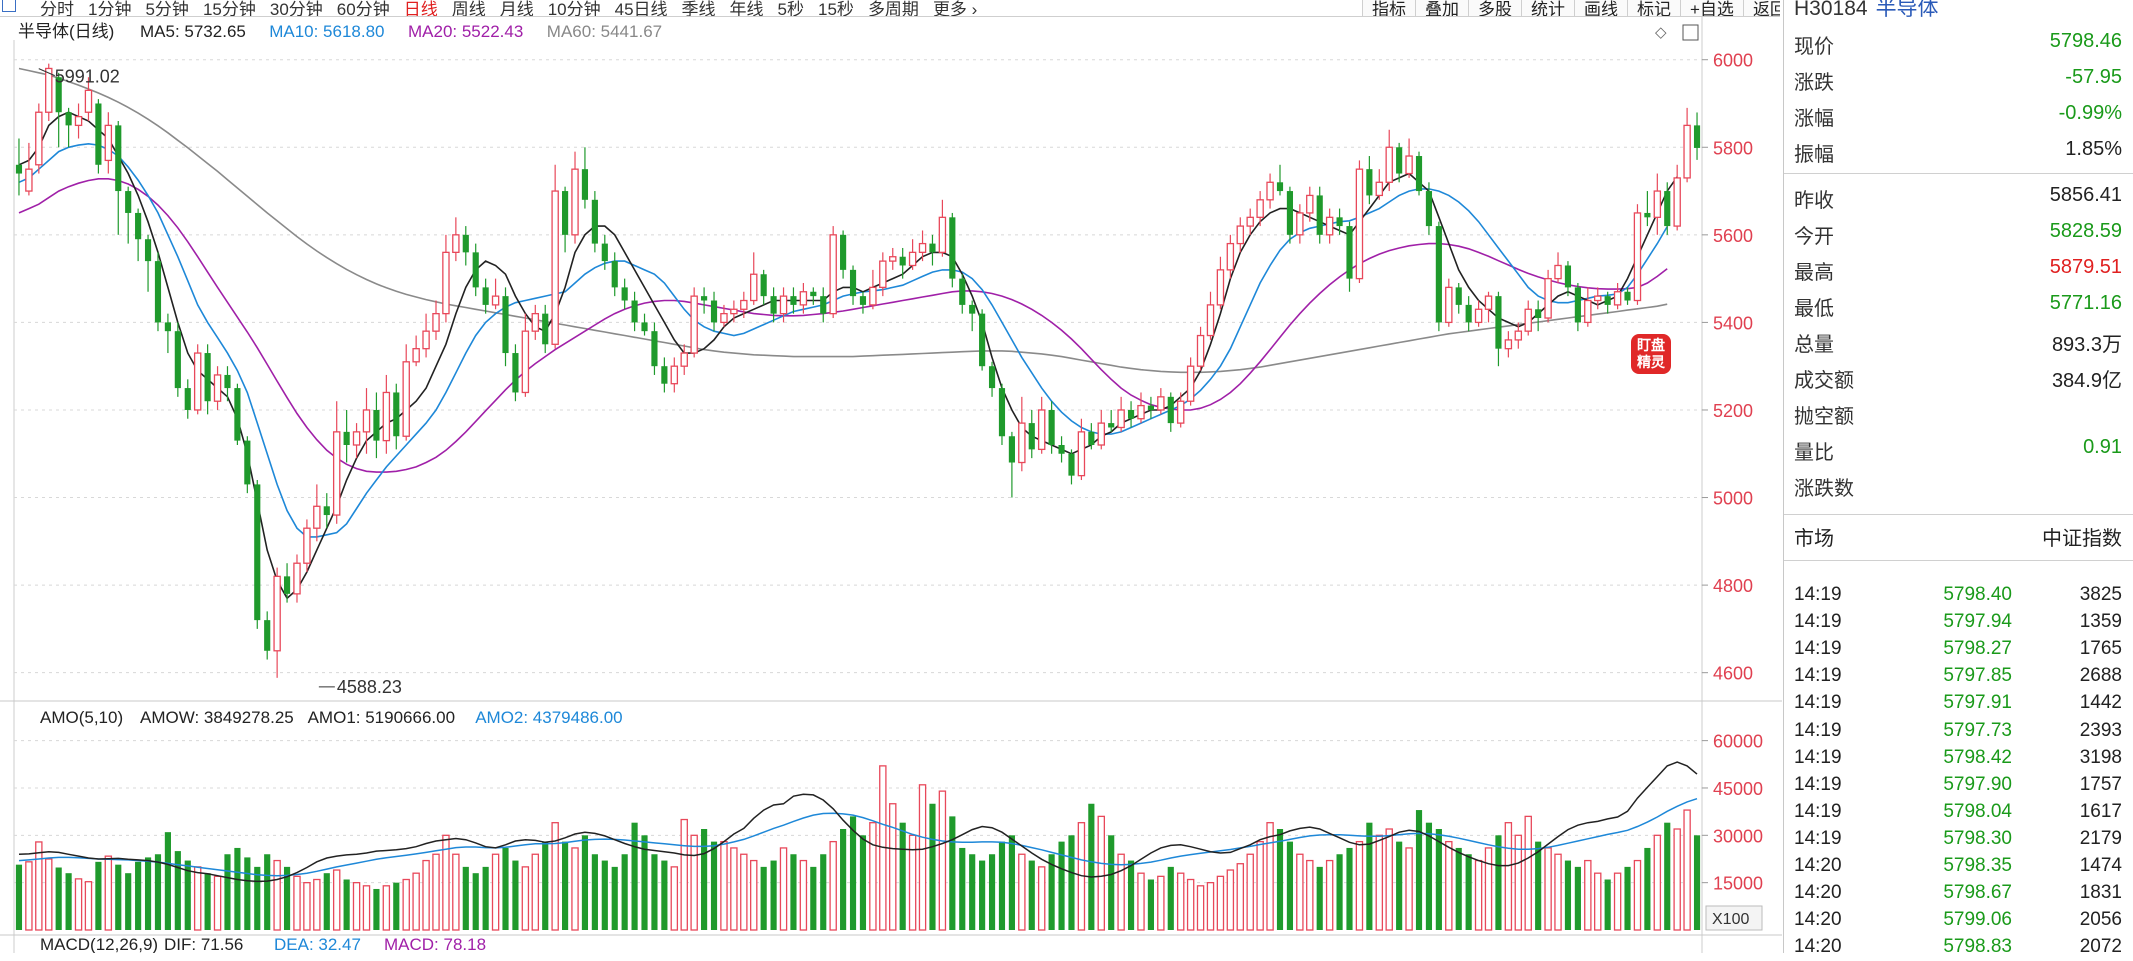 This screenshot has height=961, width=2133. I want to click on macd-legend-dea: DEA: 32.47, so click(317, 944).